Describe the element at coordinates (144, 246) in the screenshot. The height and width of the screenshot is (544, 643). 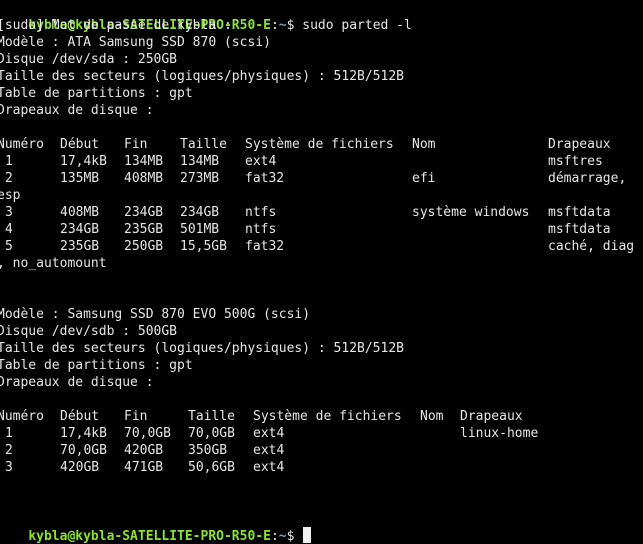
I see `cell-end: 250GB` at that location.